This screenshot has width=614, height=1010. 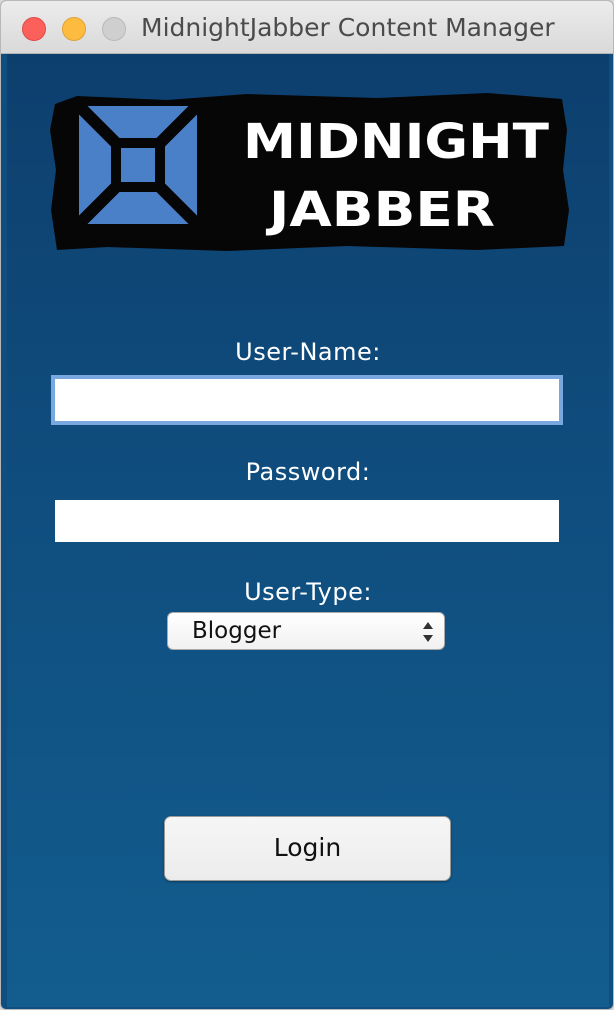 I want to click on username-label: User-Name:, so click(x=308, y=352).